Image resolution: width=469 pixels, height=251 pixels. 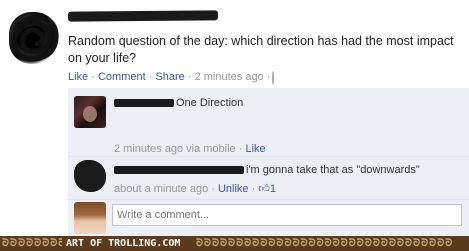 What do you see at coordinates (122, 77) in the screenshot?
I see `comment-link: Comment` at bounding box center [122, 77].